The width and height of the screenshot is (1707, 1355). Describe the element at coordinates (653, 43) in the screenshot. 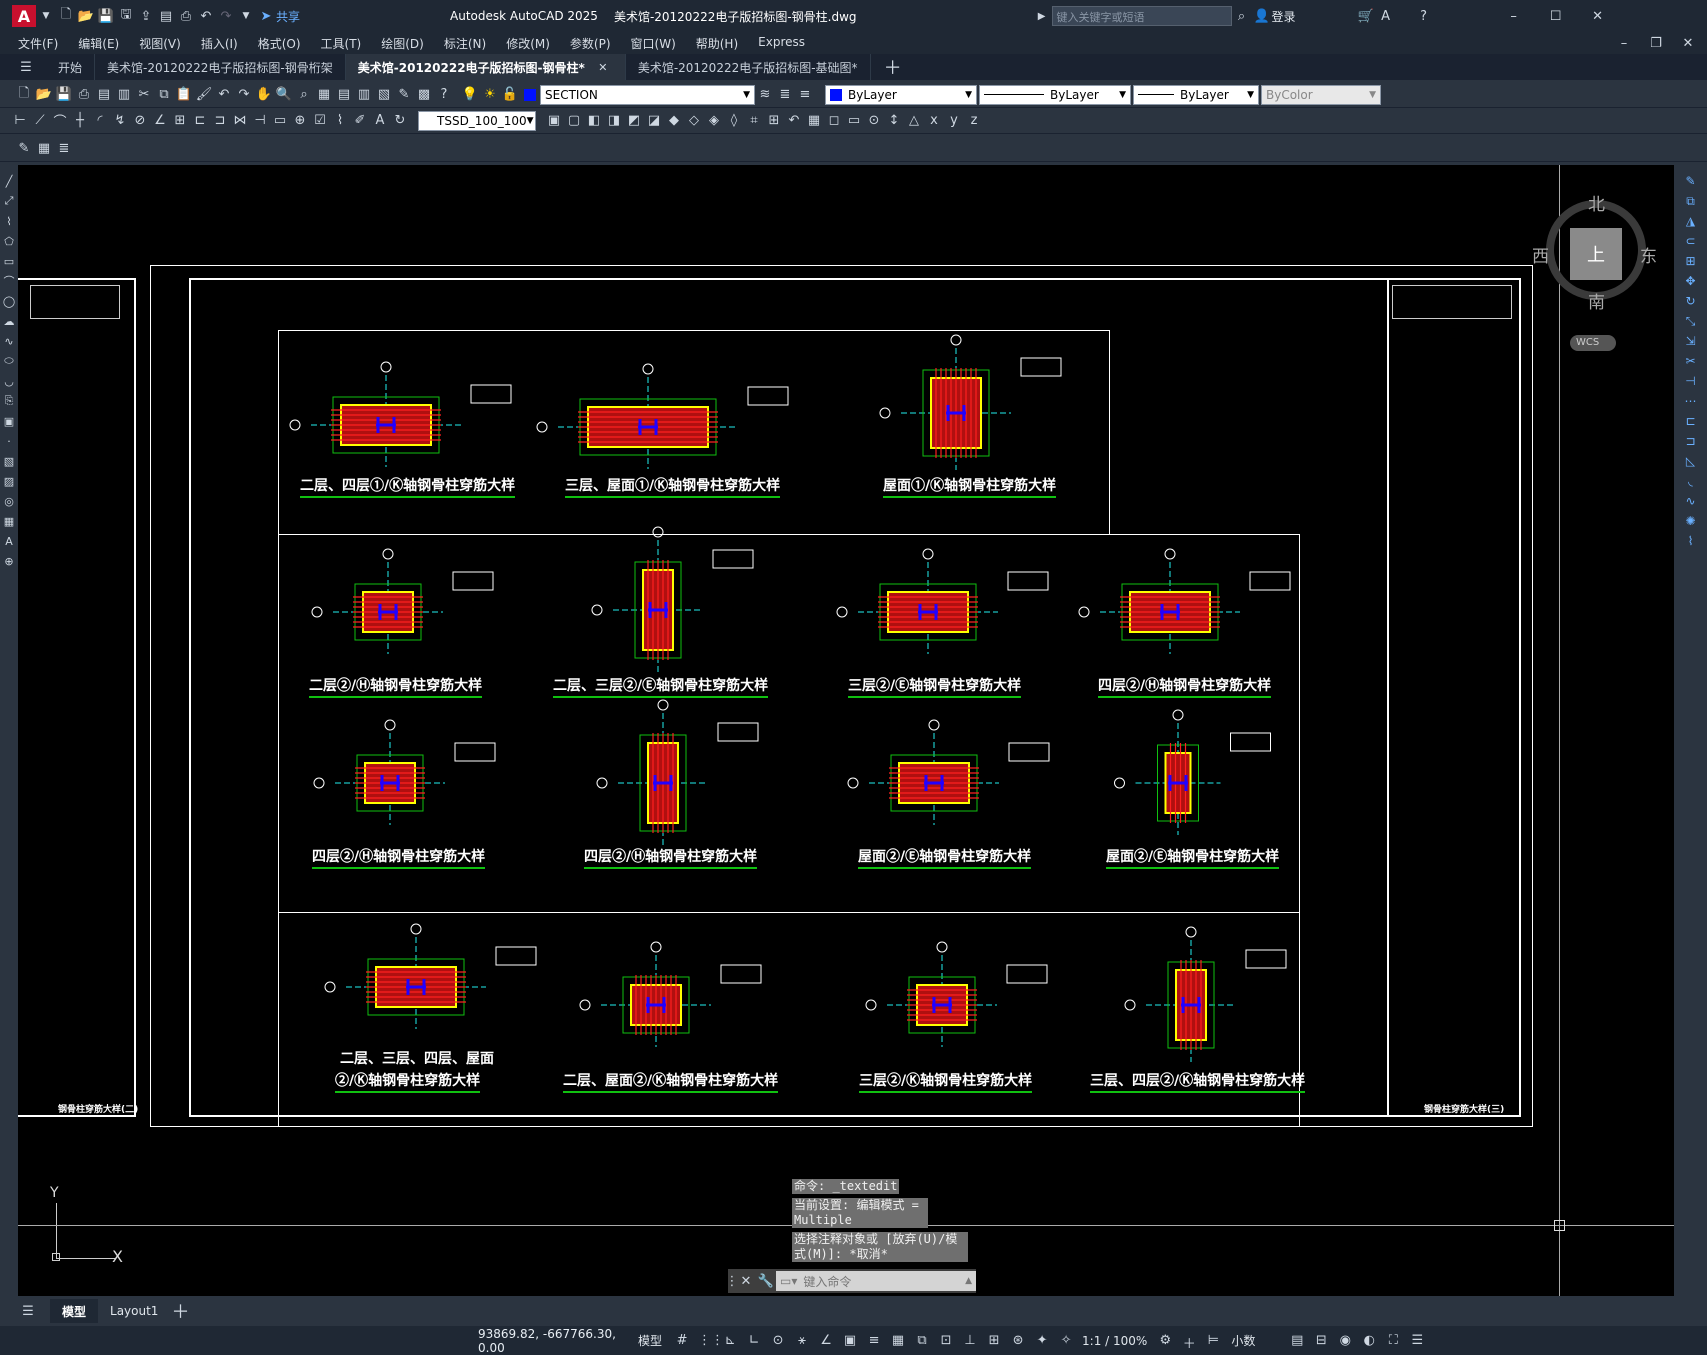

I see `menu-item: 窗口(W)` at that location.